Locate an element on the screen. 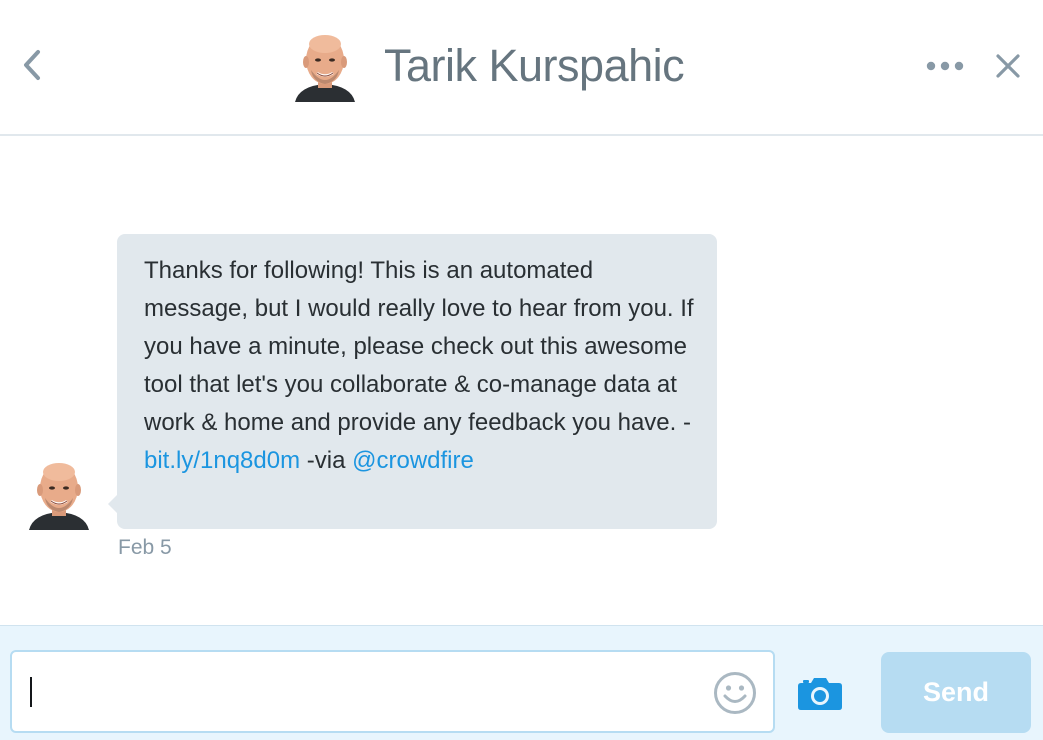 The height and width of the screenshot is (740, 1043). send-button: Send is located at coordinates (956, 692).